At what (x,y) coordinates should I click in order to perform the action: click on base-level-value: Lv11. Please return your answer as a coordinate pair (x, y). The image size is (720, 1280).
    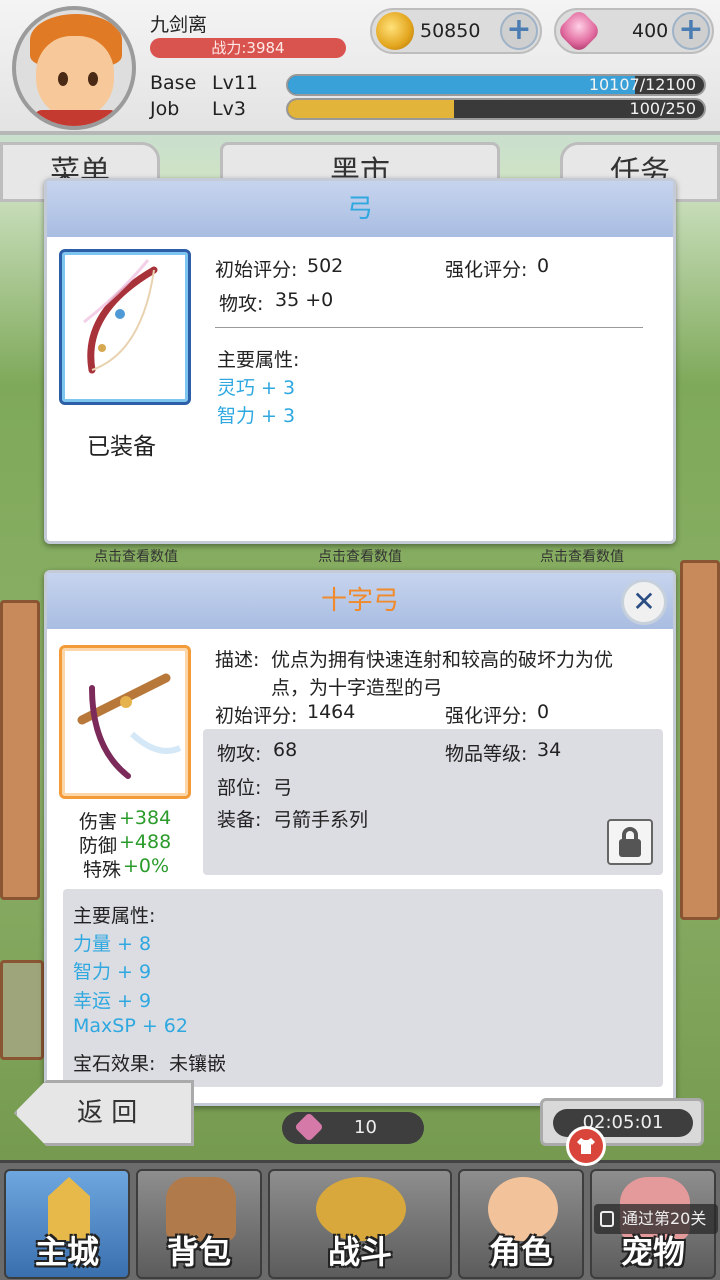
    Looking at the image, I should click on (235, 83).